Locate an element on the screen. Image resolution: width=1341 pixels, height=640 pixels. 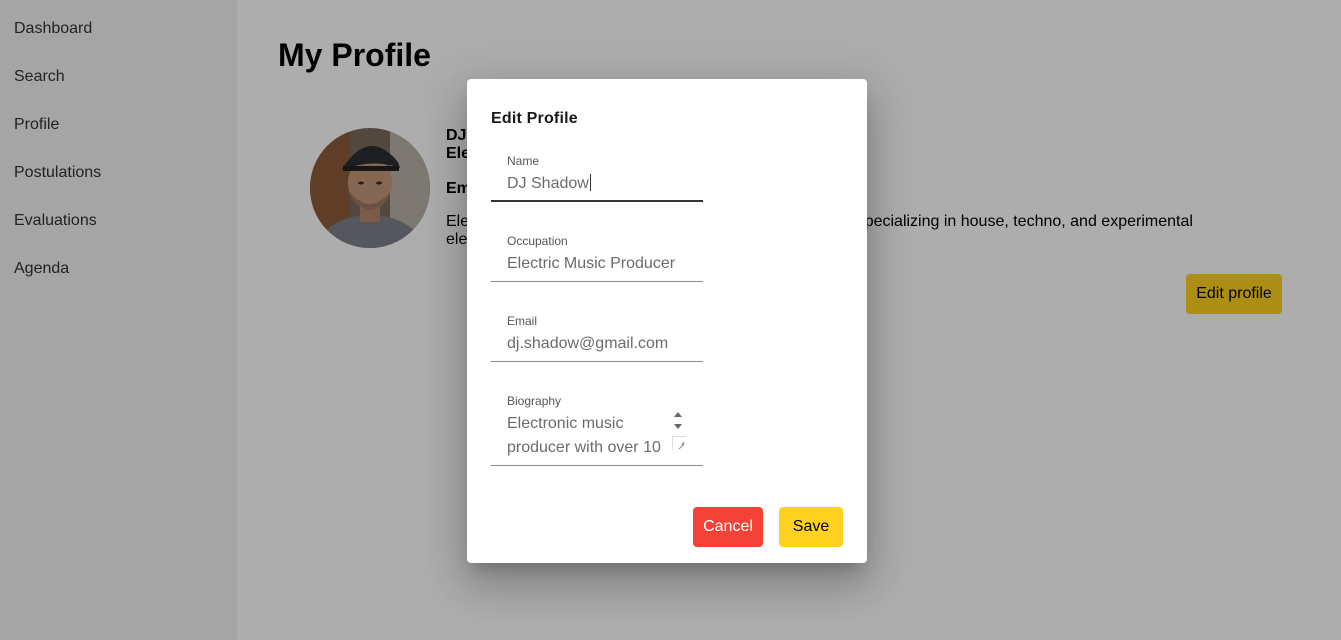
occupation-label: Occupation is located at coordinates (537, 241).